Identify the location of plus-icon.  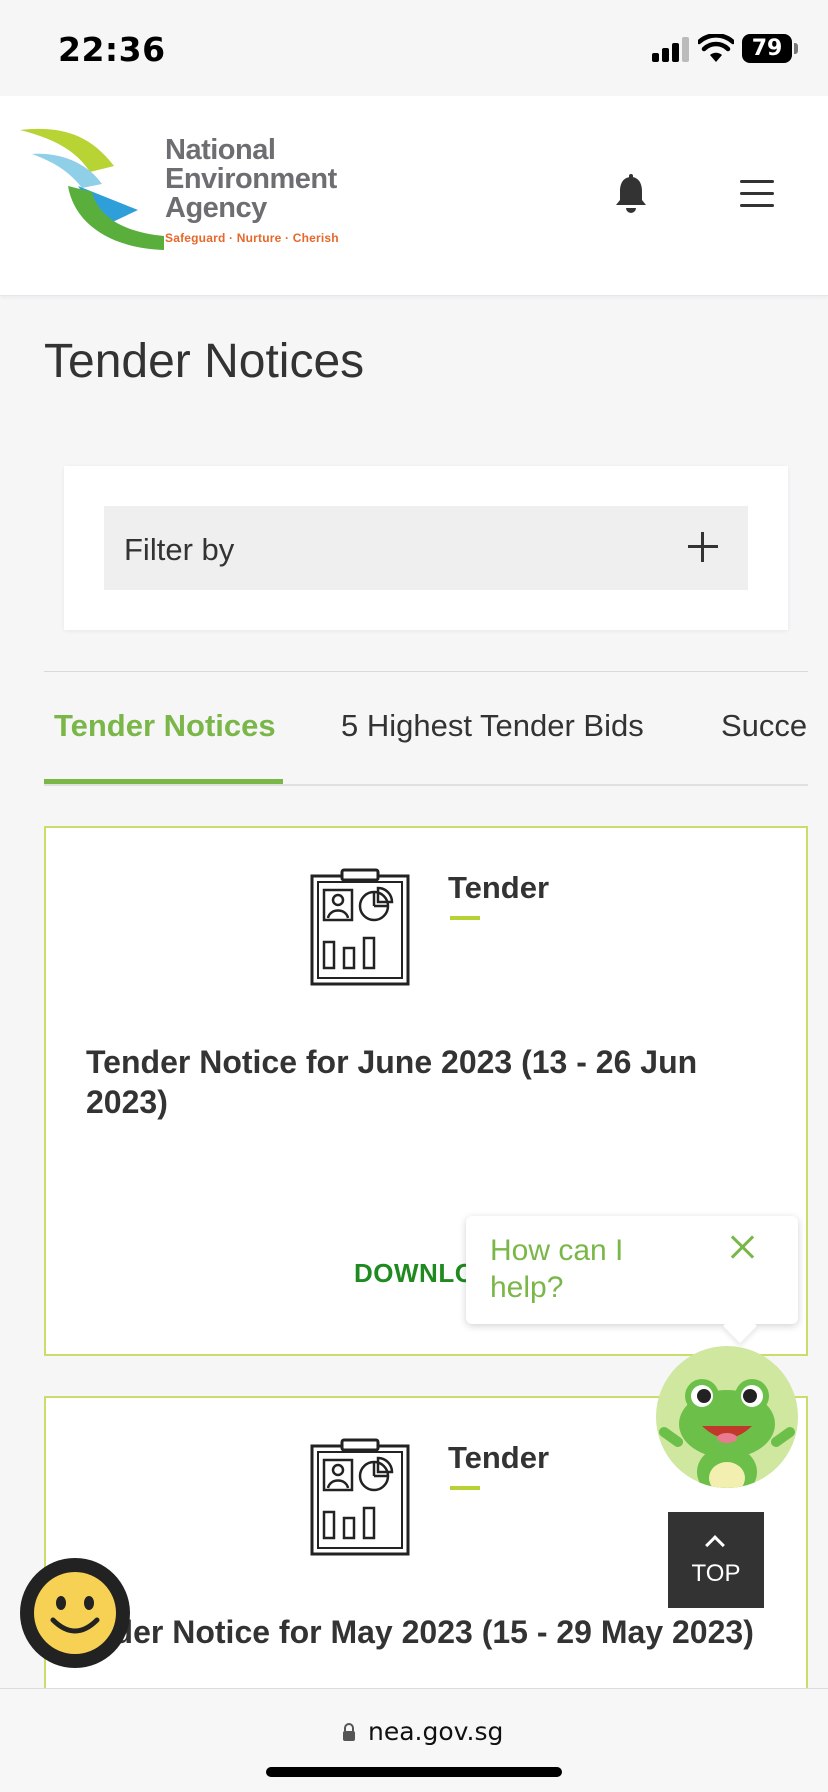
(703, 547).